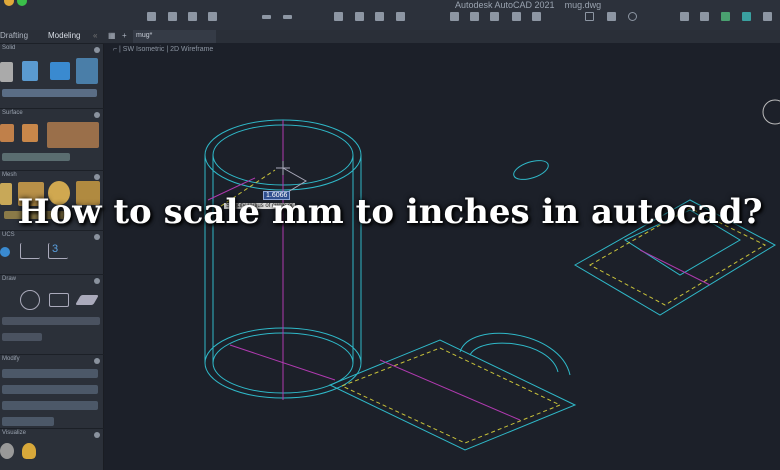 The image size is (780, 470). I want to click on viewcube-icon, so click(771, 112).